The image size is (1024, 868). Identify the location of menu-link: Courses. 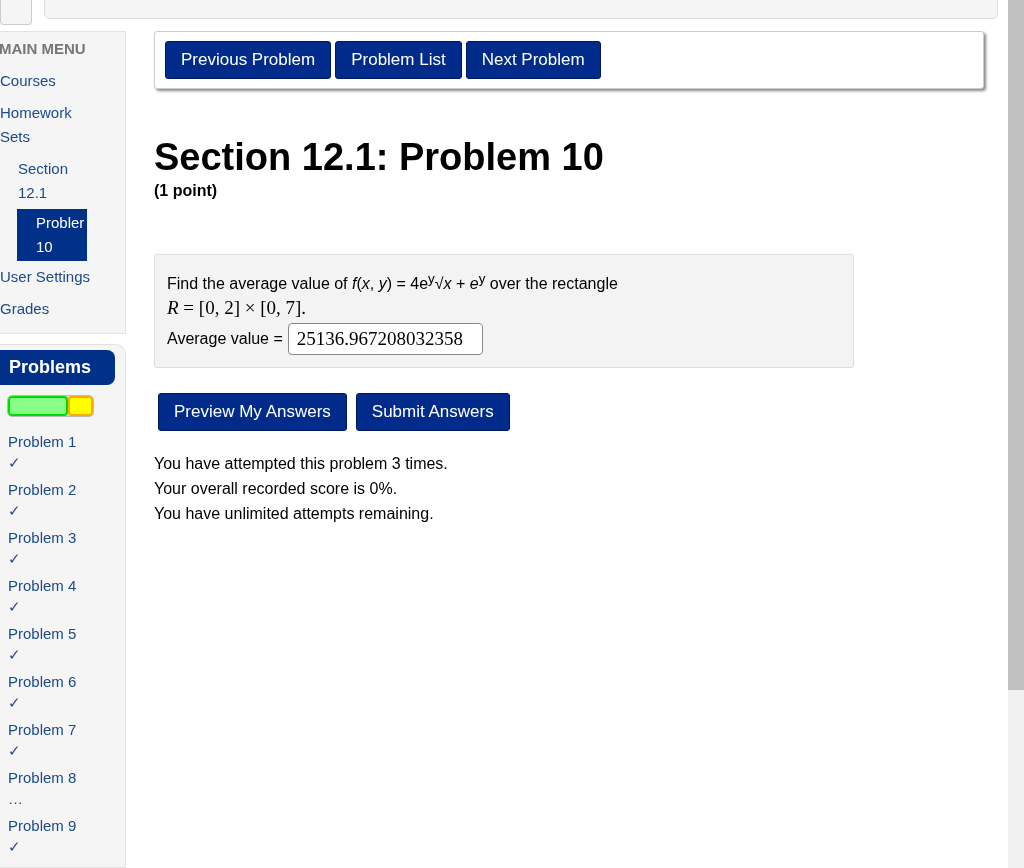
(51, 81).